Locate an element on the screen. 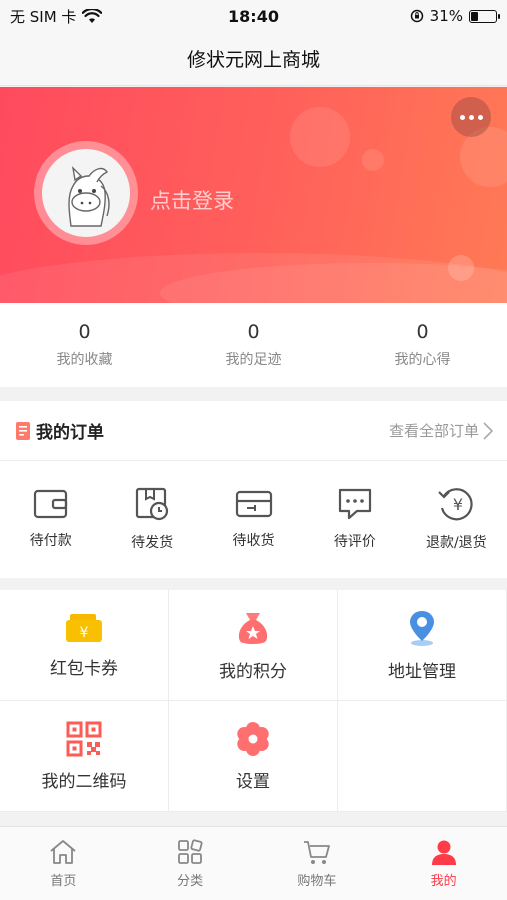 The width and height of the screenshot is (507, 900). status-left: 无 SIM 卡 is located at coordinates (95, 16).